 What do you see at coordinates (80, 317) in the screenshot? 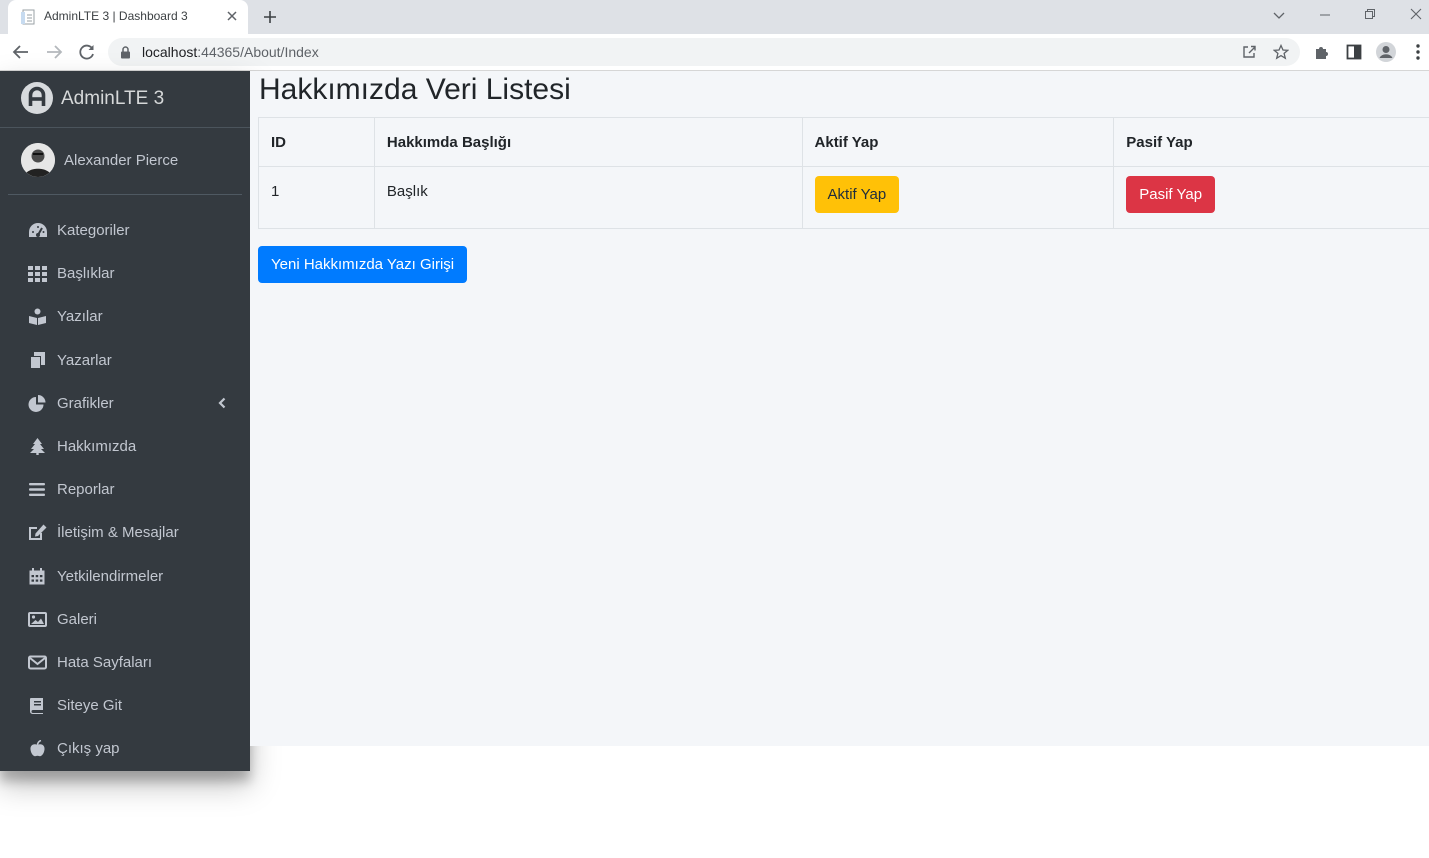
I see `sidebar-item-label: Yazılar` at bounding box center [80, 317].